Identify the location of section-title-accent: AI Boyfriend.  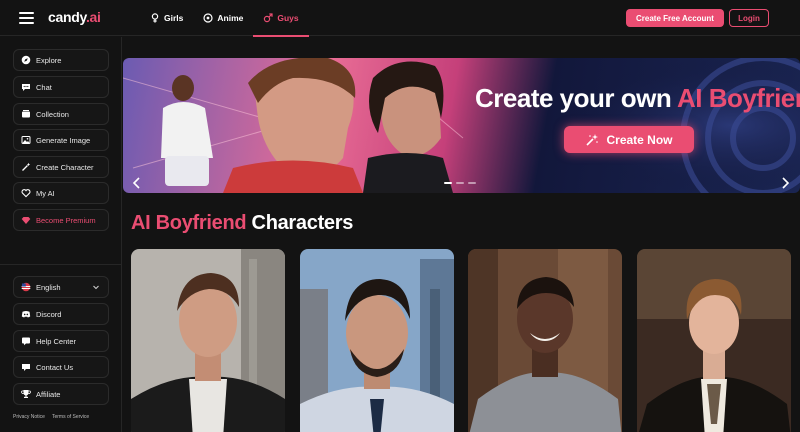
(189, 223).